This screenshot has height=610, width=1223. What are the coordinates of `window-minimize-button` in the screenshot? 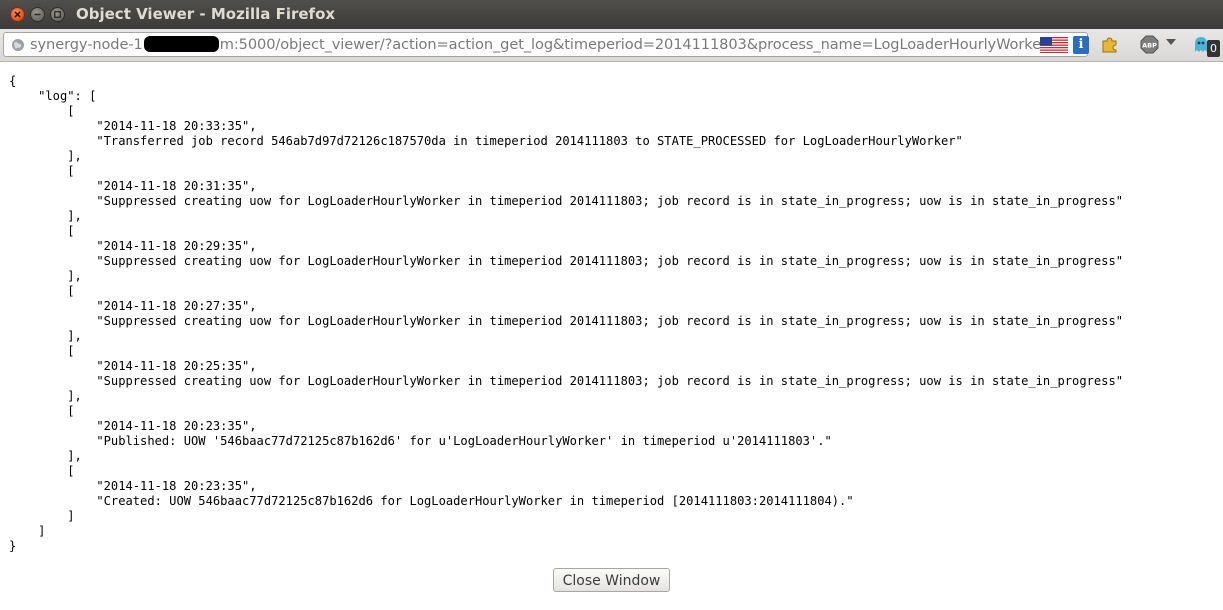 It's located at (37, 14).